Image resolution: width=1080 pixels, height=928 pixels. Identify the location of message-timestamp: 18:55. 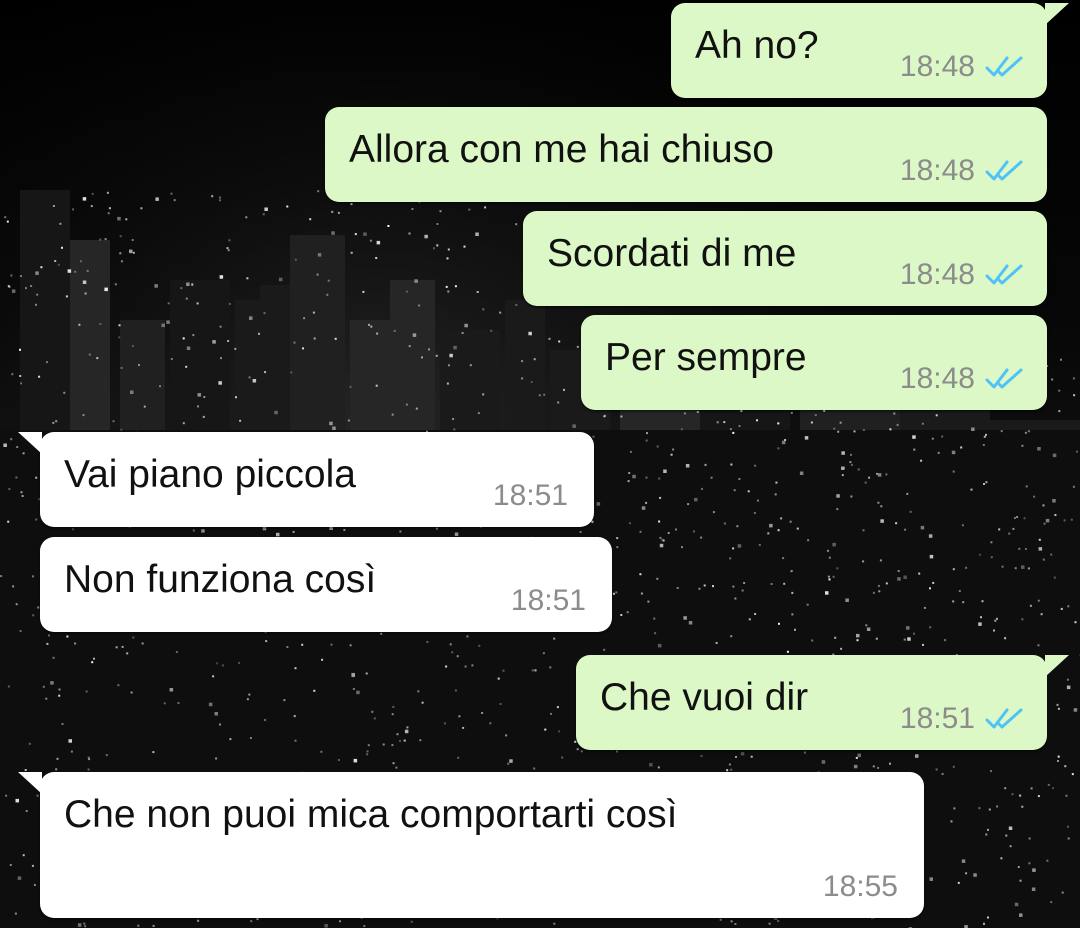
(860, 886).